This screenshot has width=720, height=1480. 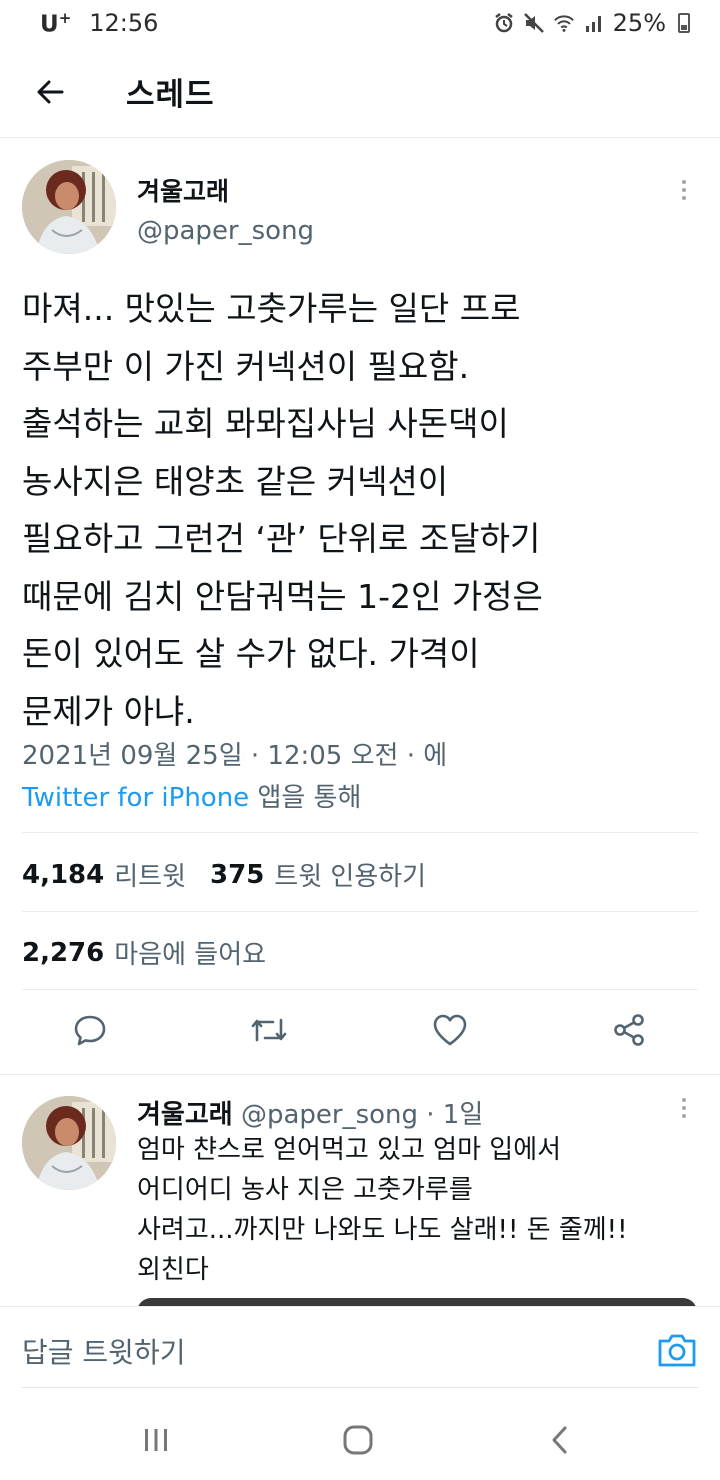 What do you see at coordinates (150, 874) in the screenshot?
I see `retweet-label: 리트윗` at bounding box center [150, 874].